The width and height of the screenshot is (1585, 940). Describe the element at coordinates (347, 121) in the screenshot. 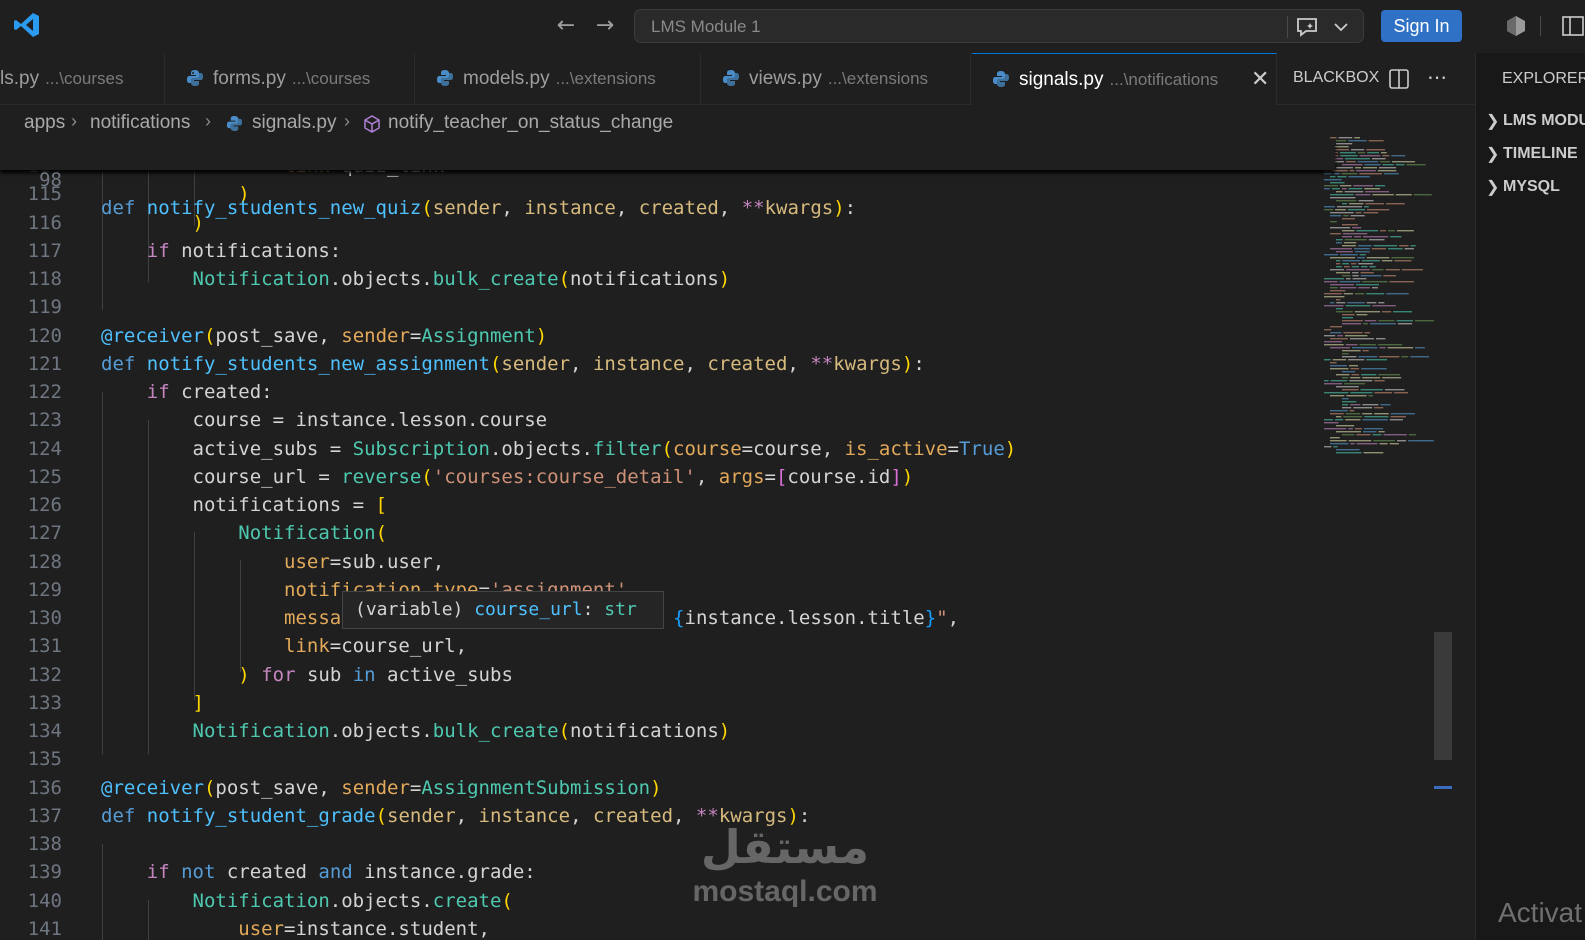

I see `breadcrumb-chevron-icon: ›` at that location.